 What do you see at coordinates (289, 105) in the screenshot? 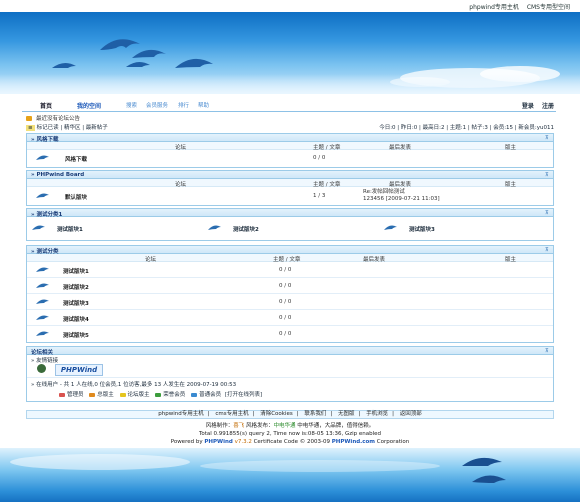
I see `main-nav: 首页 我的空间 搜索 会员服务 排行 帮助 登录 注册` at bounding box center [289, 105].